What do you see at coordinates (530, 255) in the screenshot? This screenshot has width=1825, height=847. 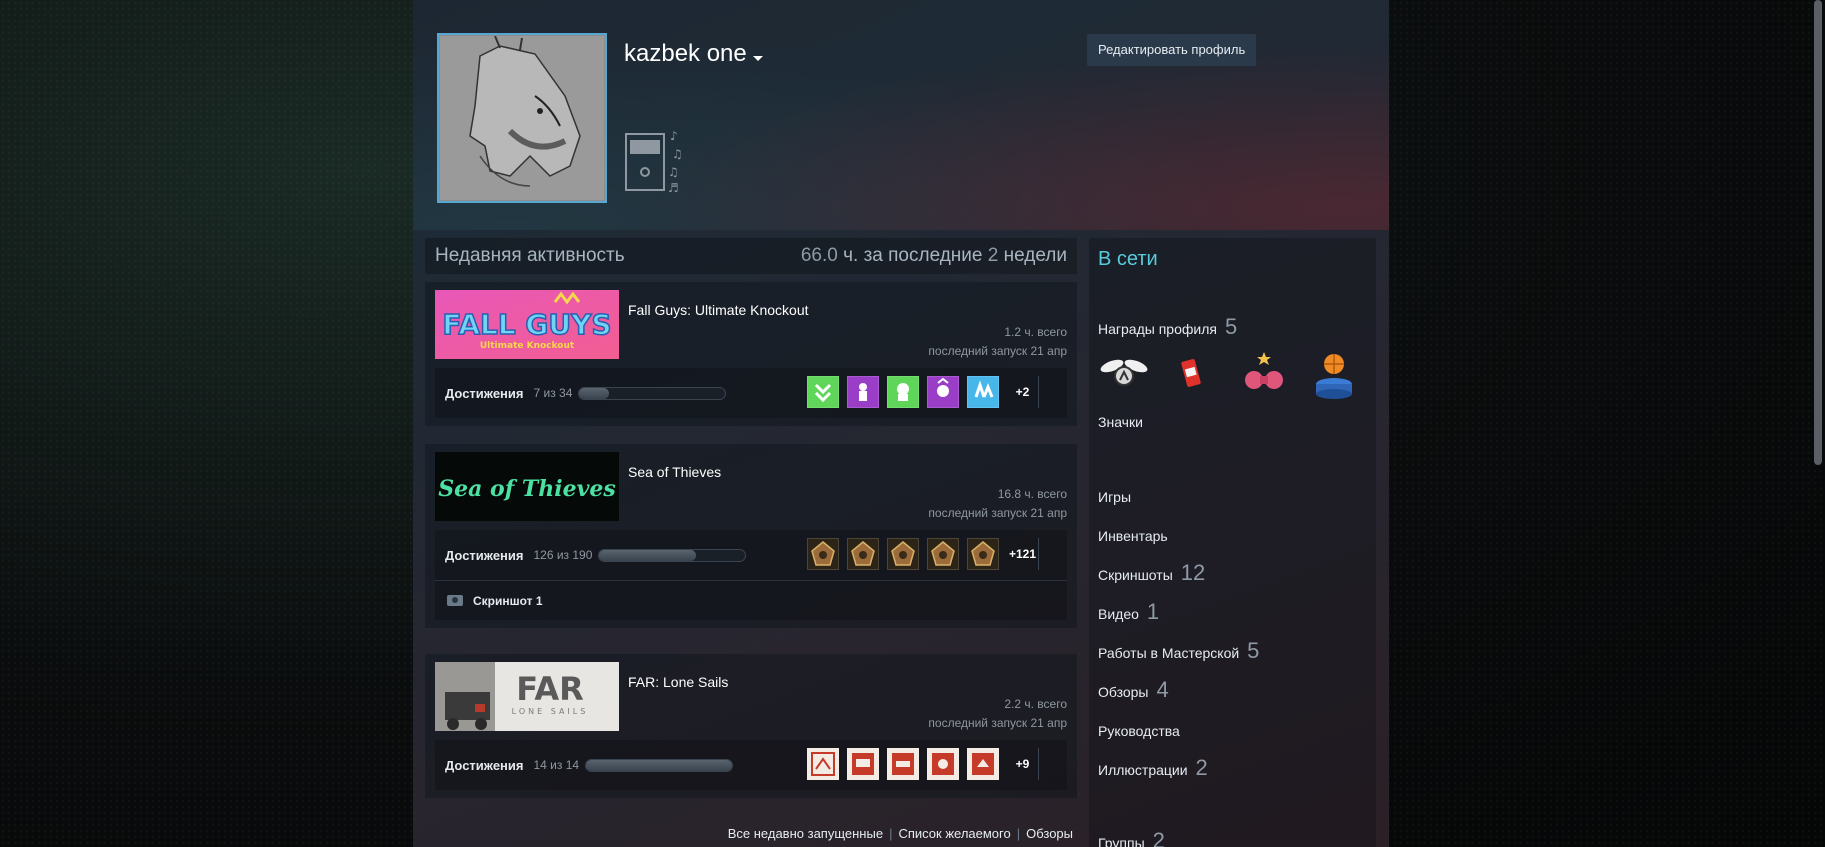 I see `activity-title: Недавняя активность` at bounding box center [530, 255].